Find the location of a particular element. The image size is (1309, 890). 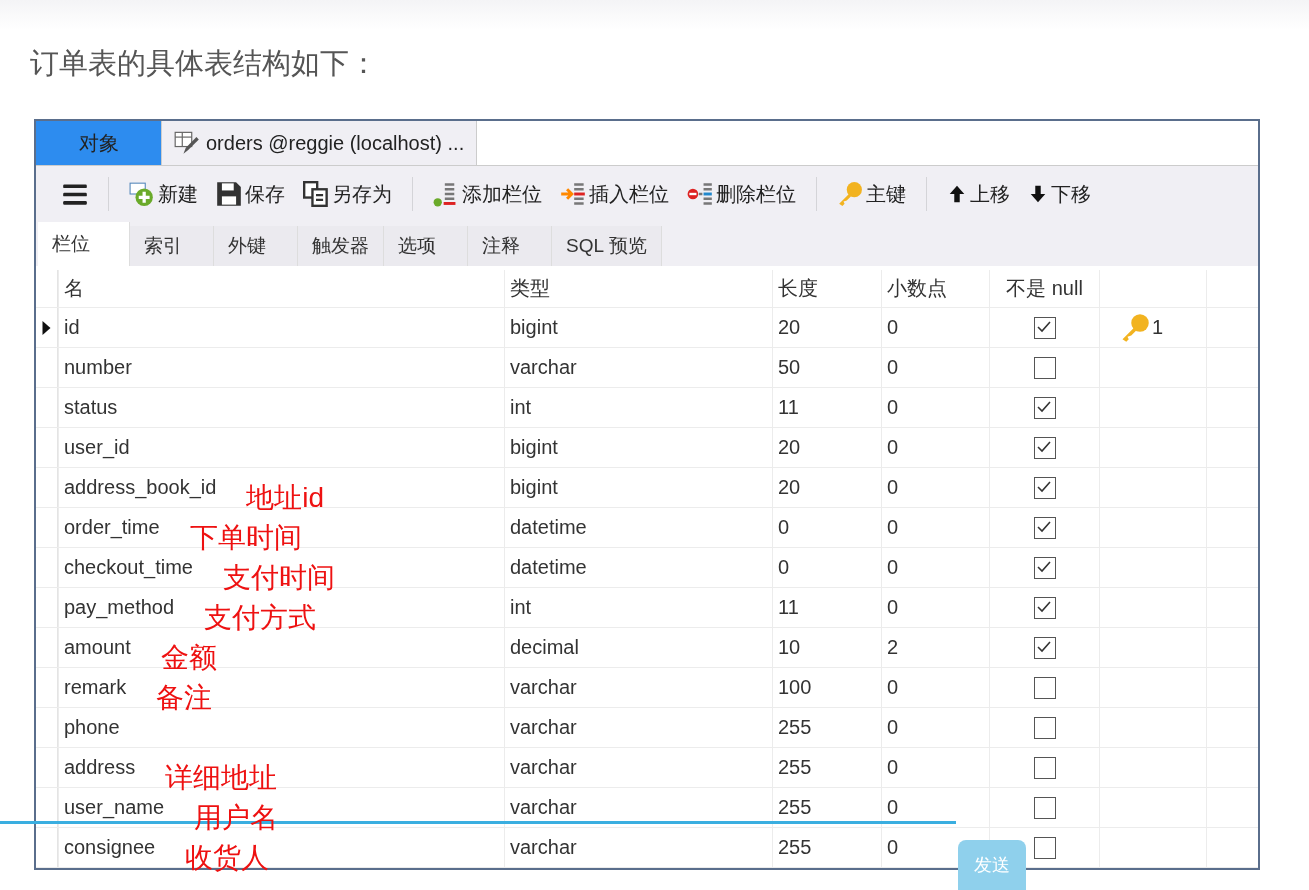

column-header: 长度 is located at coordinates (826, 288).